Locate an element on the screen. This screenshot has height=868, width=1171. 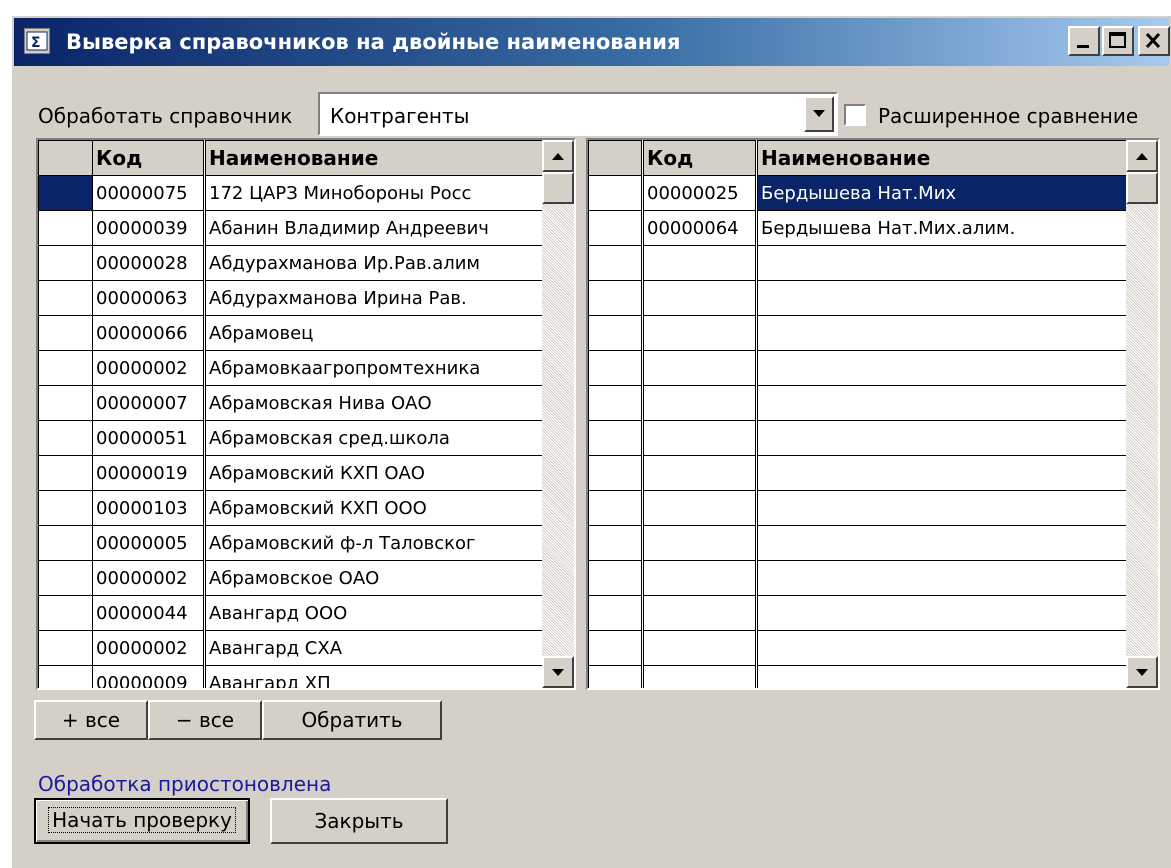
left-code-cell: 00000051 is located at coordinates (148, 438).